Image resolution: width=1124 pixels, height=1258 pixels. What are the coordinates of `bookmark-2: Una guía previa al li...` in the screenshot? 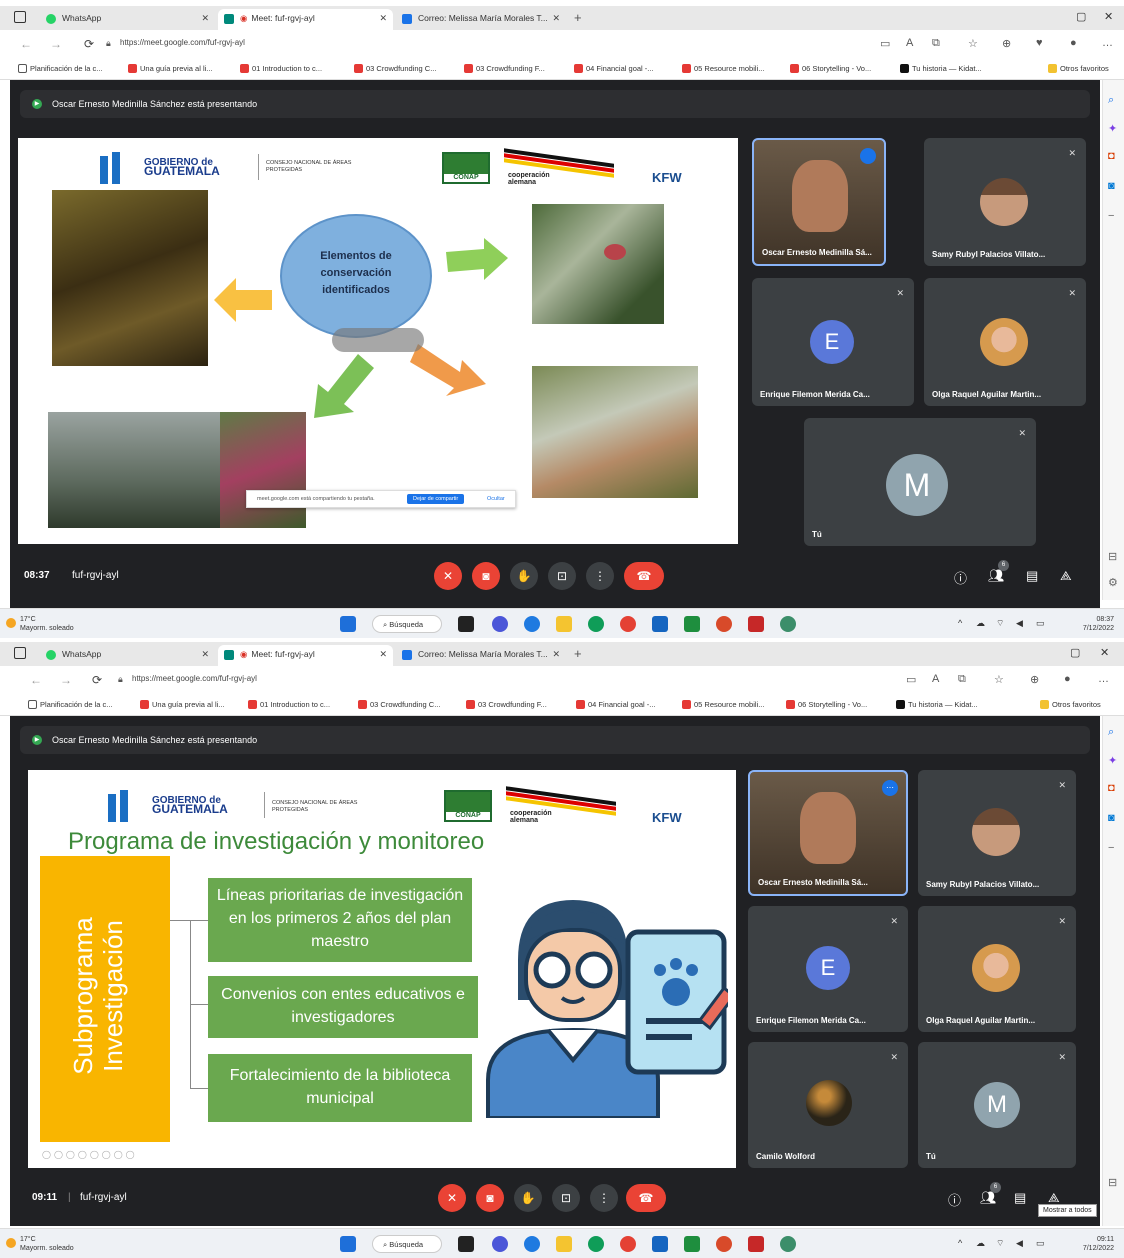 It's located at (170, 68).